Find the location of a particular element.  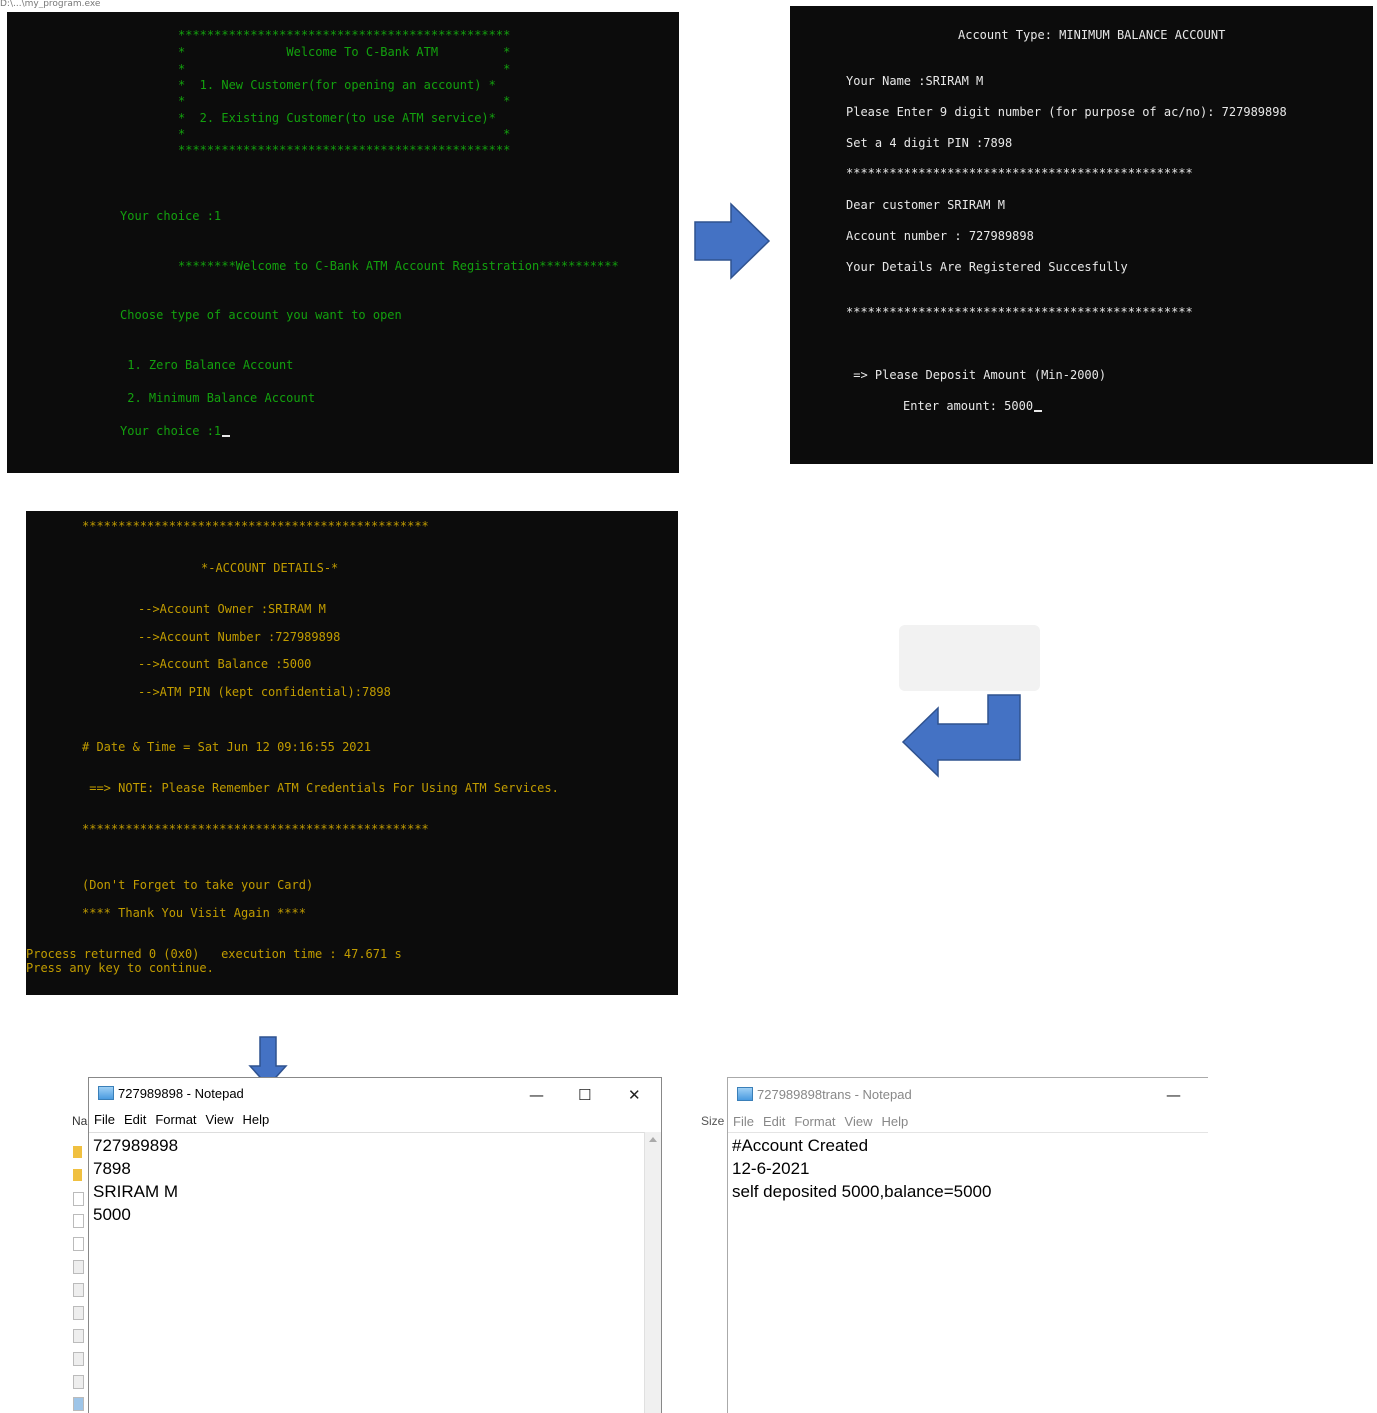

console-line: Your Details Are Registered Succesfully is located at coordinates (987, 267).